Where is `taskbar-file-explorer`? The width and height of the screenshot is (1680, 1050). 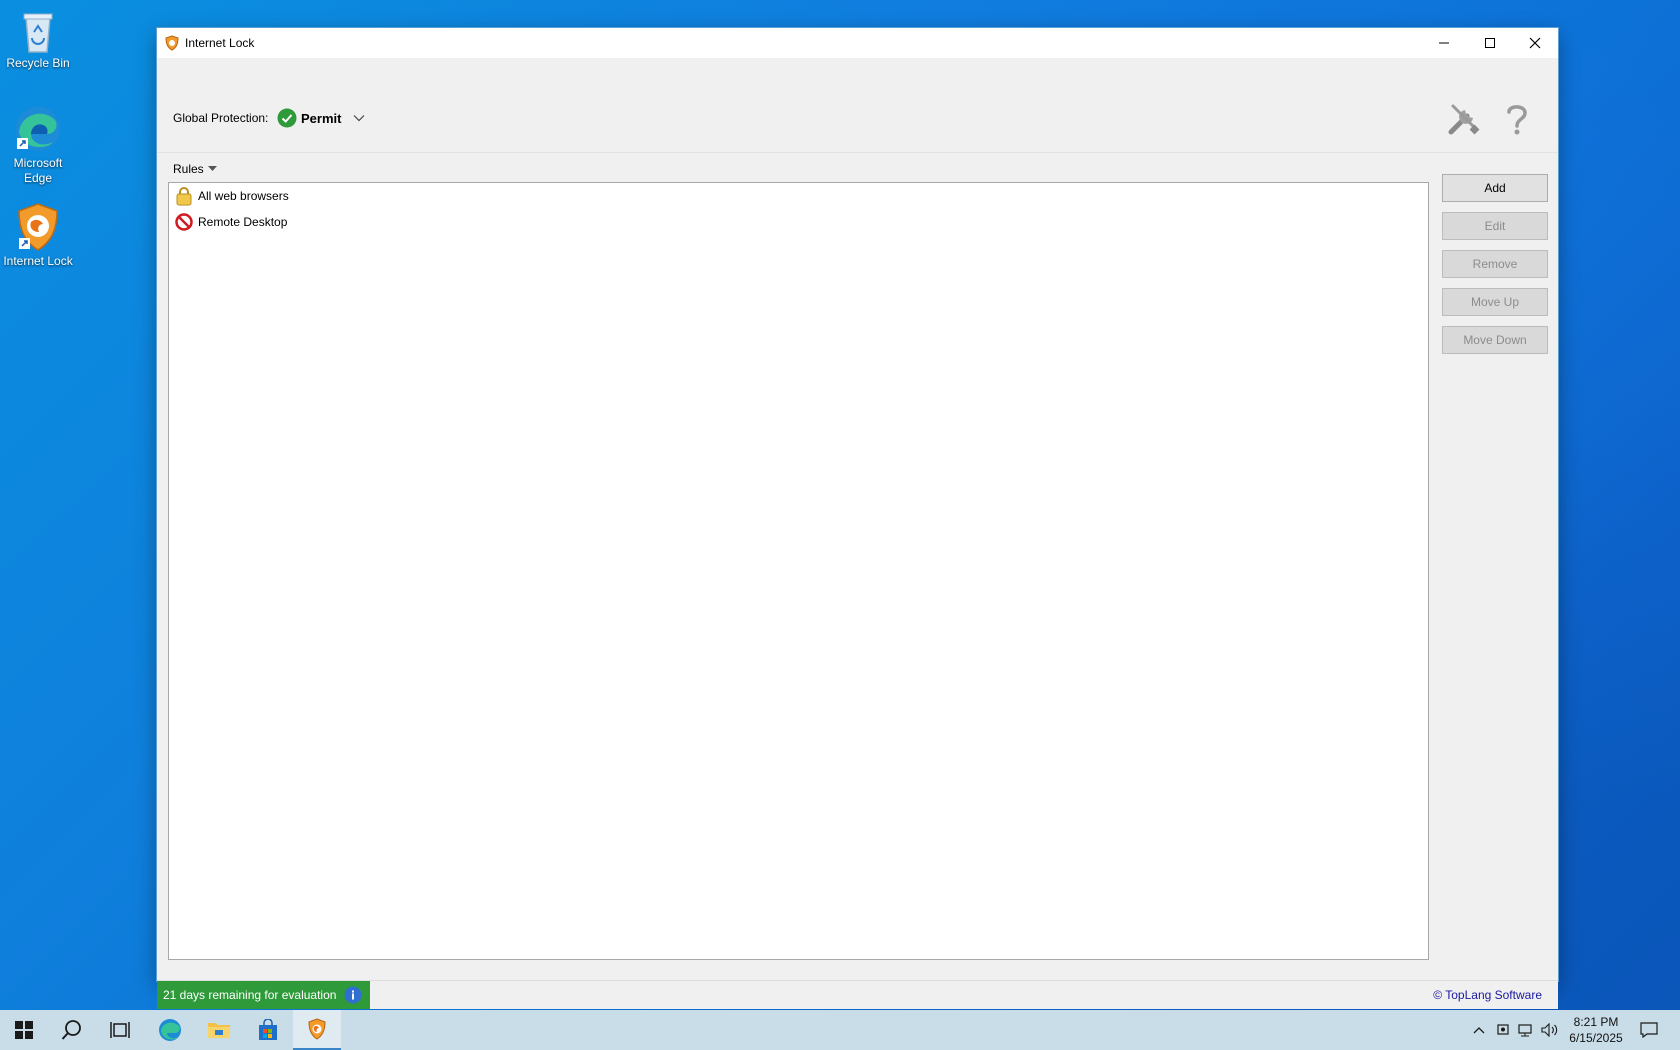 taskbar-file-explorer is located at coordinates (219, 1030).